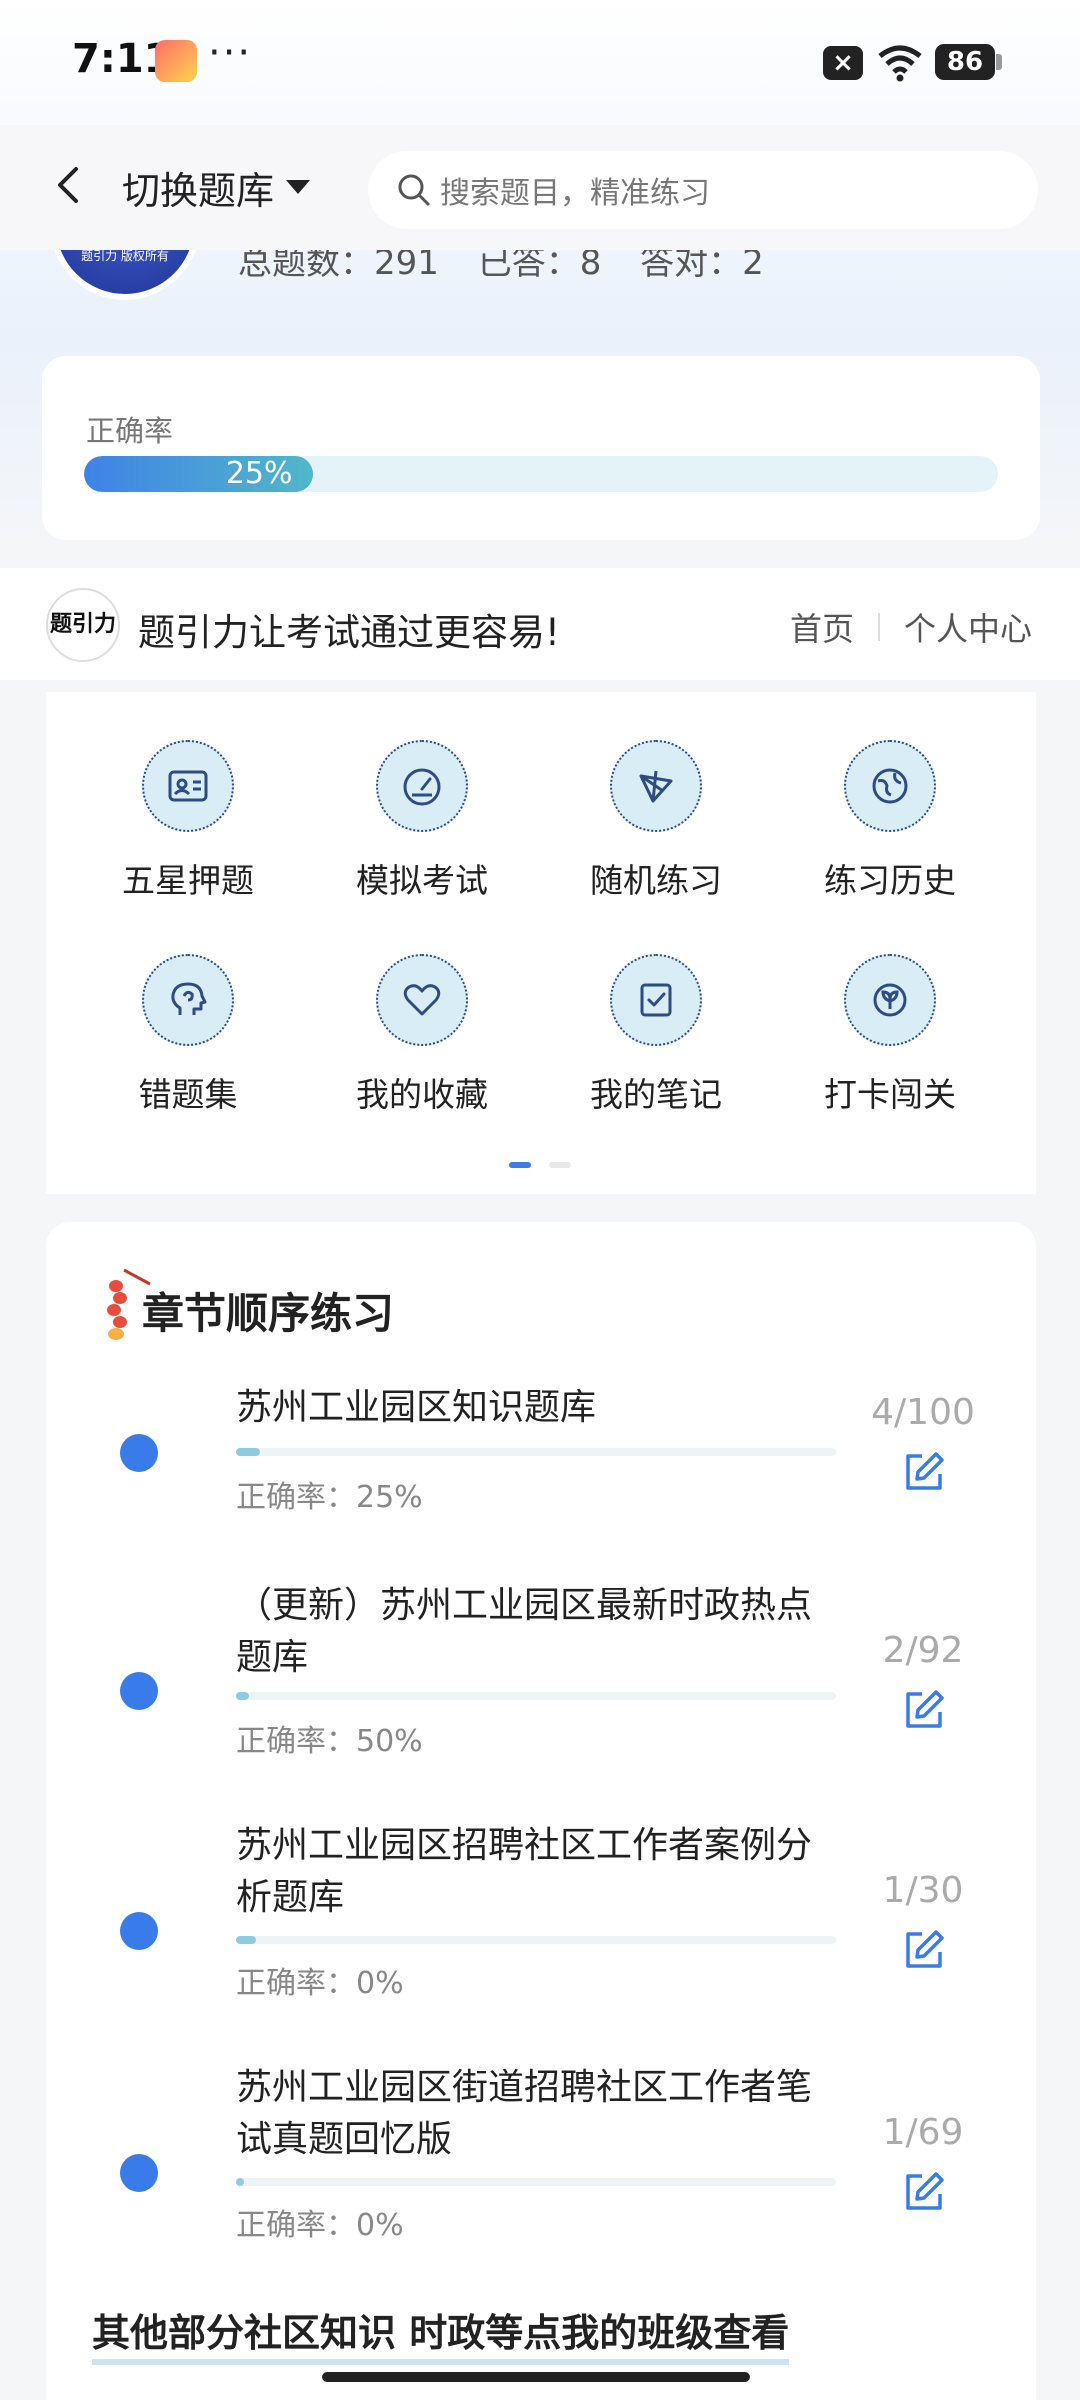 The width and height of the screenshot is (1080, 2400). What do you see at coordinates (176, 61) in the screenshot?
I see `app-notification-icon` at bounding box center [176, 61].